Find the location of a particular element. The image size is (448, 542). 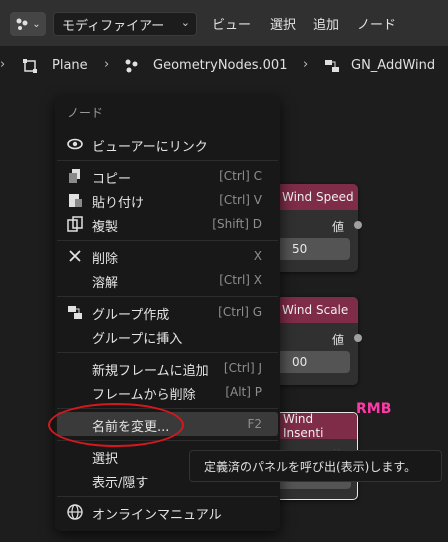

menu-node: ノード is located at coordinates (376, 23).